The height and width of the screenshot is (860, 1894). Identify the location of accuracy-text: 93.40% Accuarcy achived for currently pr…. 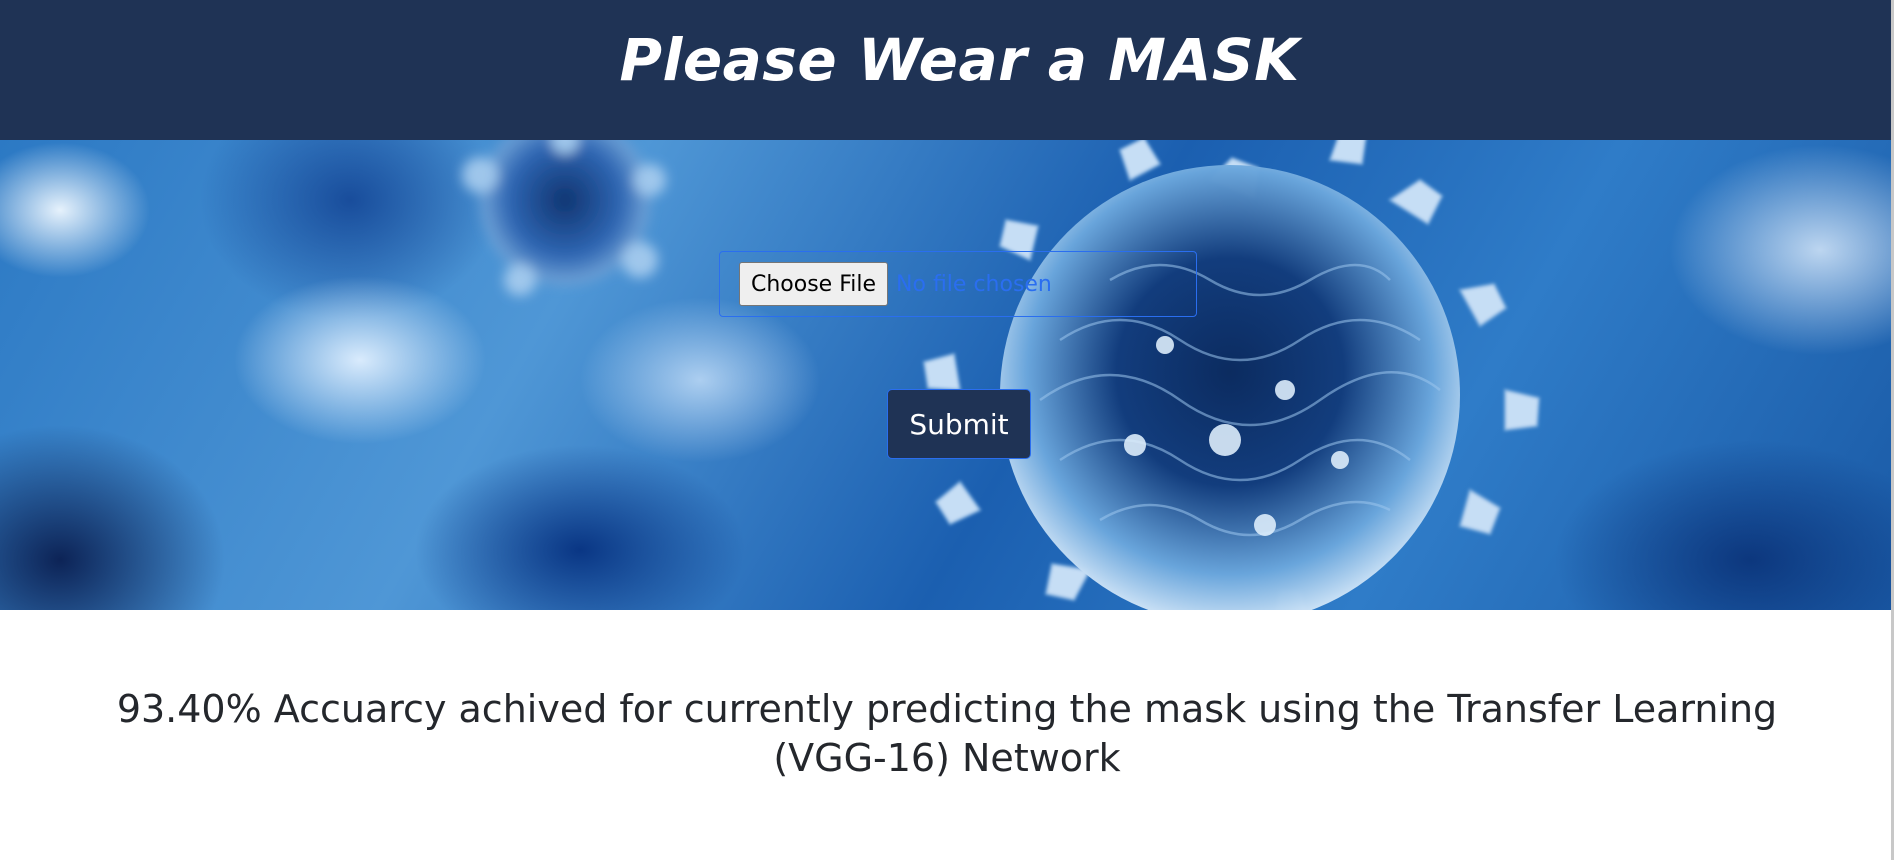
(947, 733).